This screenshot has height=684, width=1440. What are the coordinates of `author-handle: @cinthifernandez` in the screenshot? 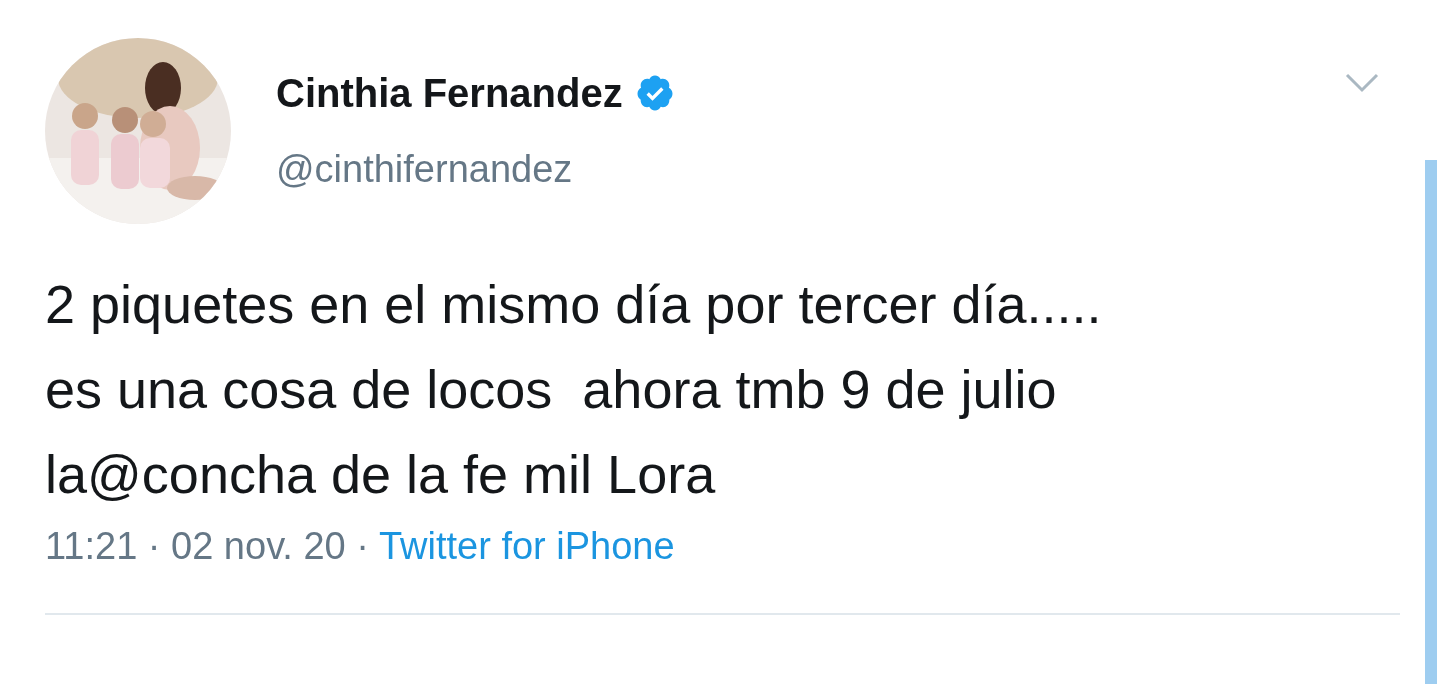 It's located at (425, 169).